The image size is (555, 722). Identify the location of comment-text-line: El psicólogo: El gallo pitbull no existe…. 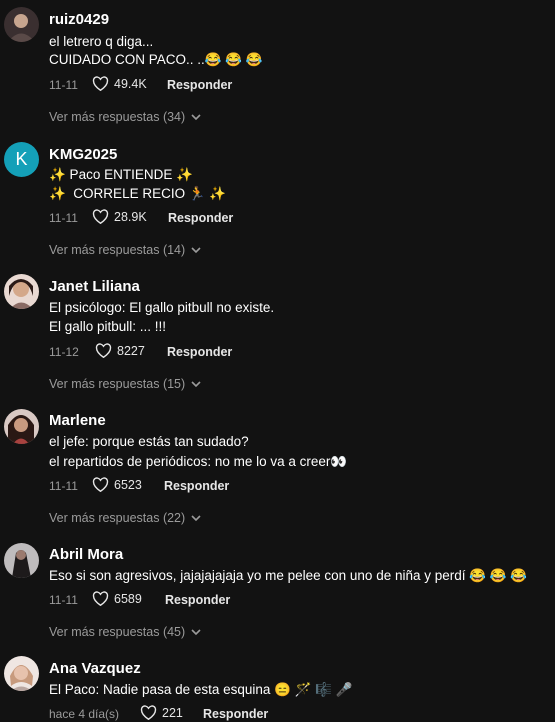
(162, 307).